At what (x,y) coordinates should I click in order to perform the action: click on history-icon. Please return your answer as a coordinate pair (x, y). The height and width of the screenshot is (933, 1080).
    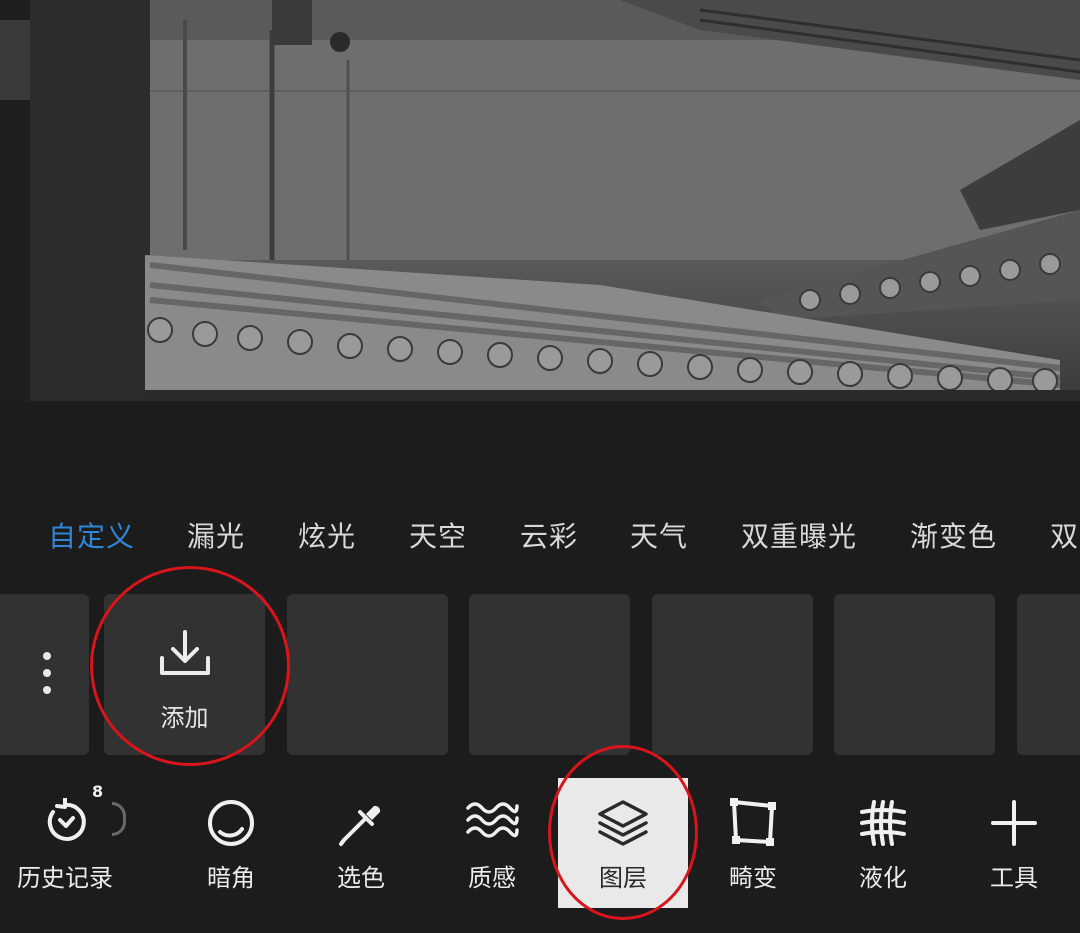
    Looking at the image, I should click on (66, 819).